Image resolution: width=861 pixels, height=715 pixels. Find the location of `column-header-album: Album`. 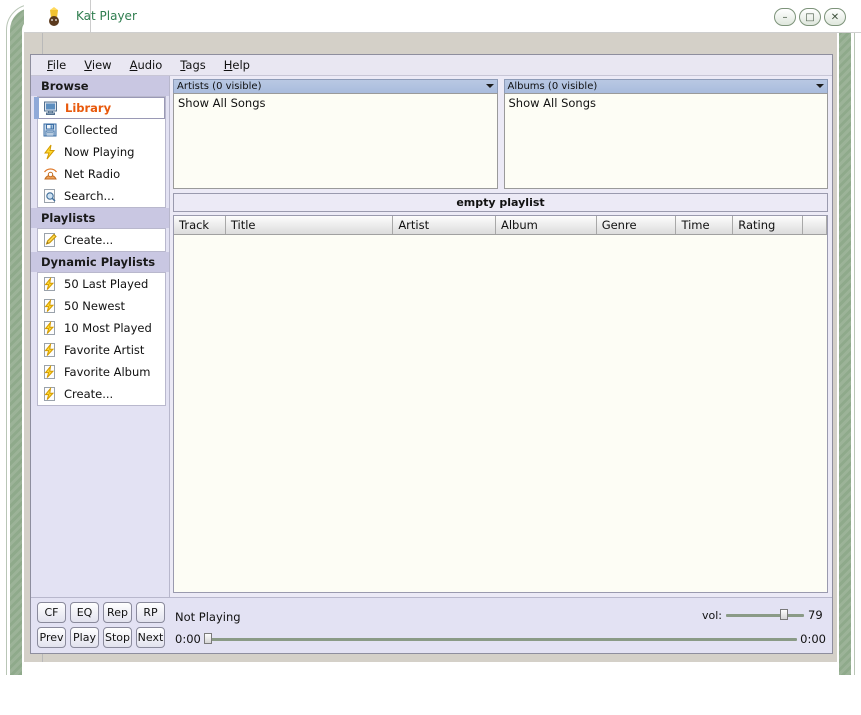

column-header-album: Album is located at coordinates (546, 225).